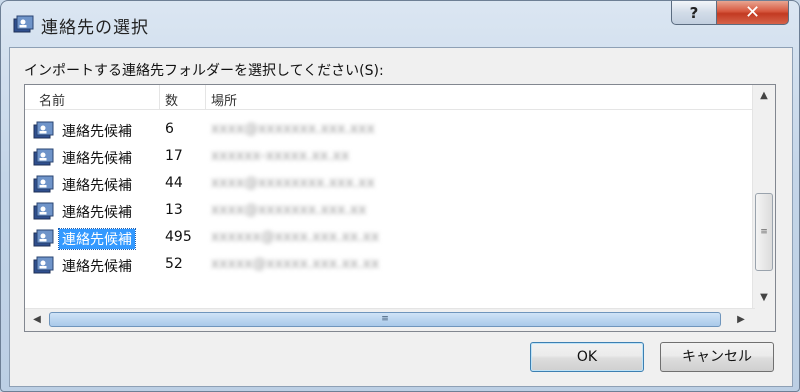  Describe the element at coordinates (289, 210) in the screenshot. I see `row-location: xxxx@xxxxxxx.xxx.xx` at that location.